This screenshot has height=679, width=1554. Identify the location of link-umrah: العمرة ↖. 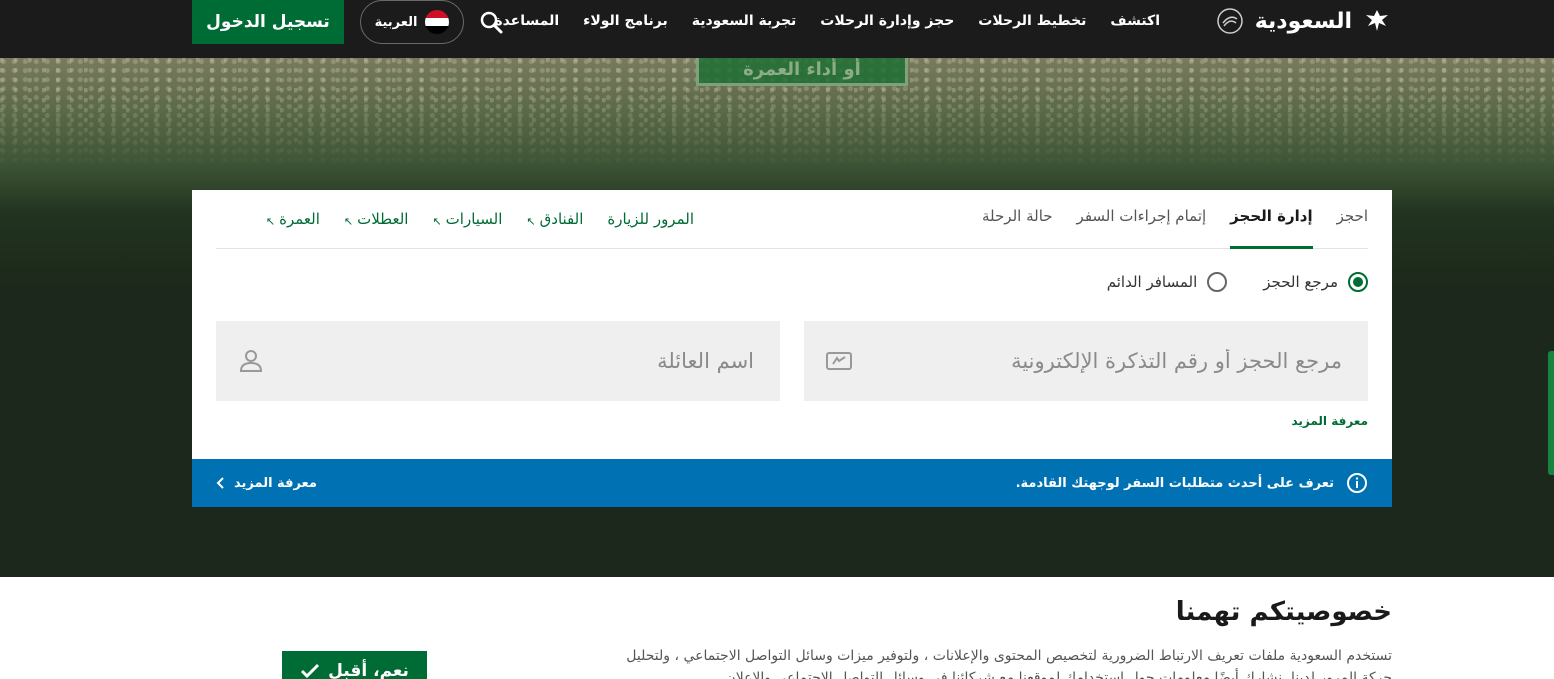
(293, 219).